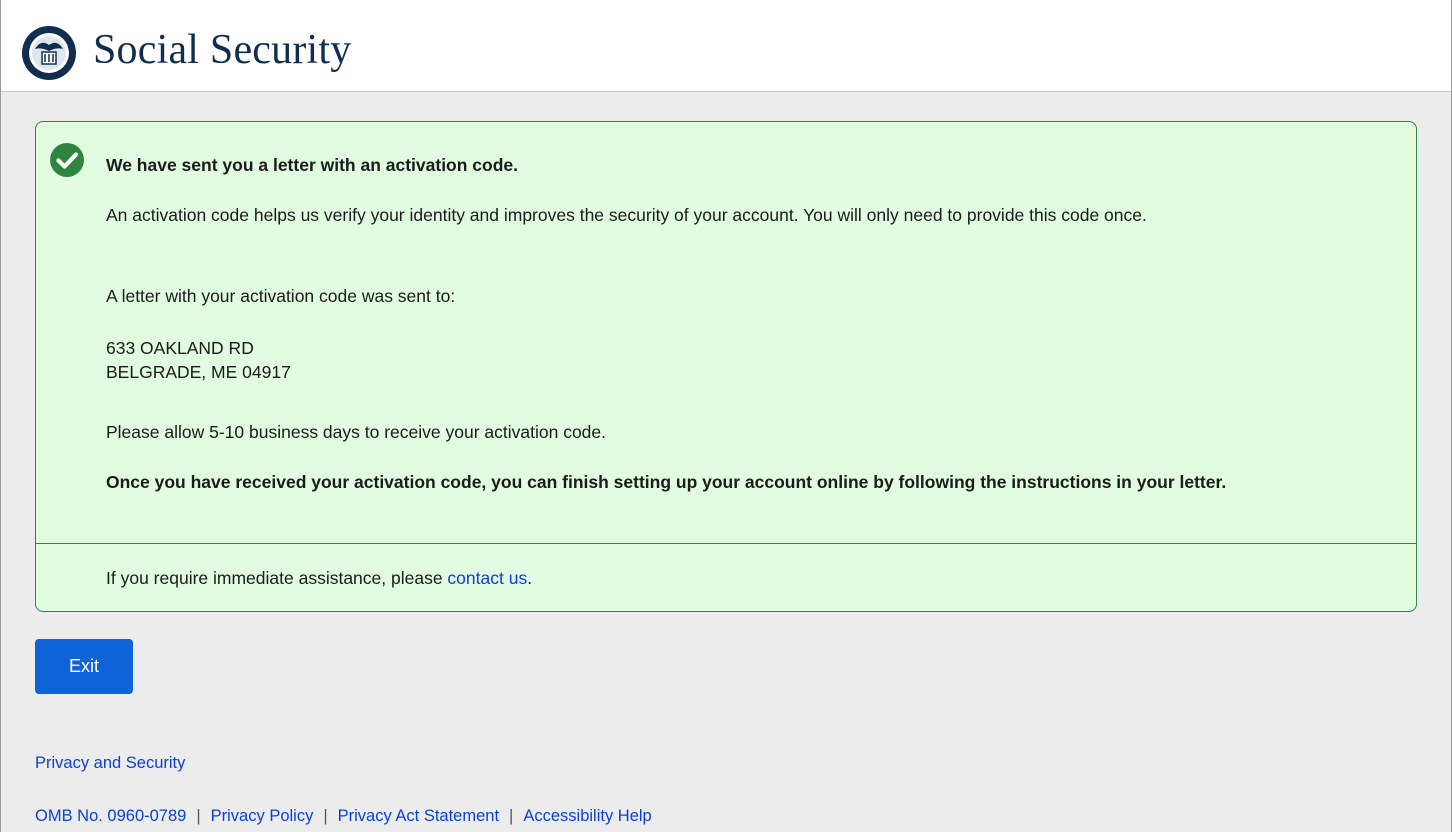 The height and width of the screenshot is (832, 1452). Describe the element at coordinates (222, 50) in the screenshot. I see `site-title: Social Security` at that location.